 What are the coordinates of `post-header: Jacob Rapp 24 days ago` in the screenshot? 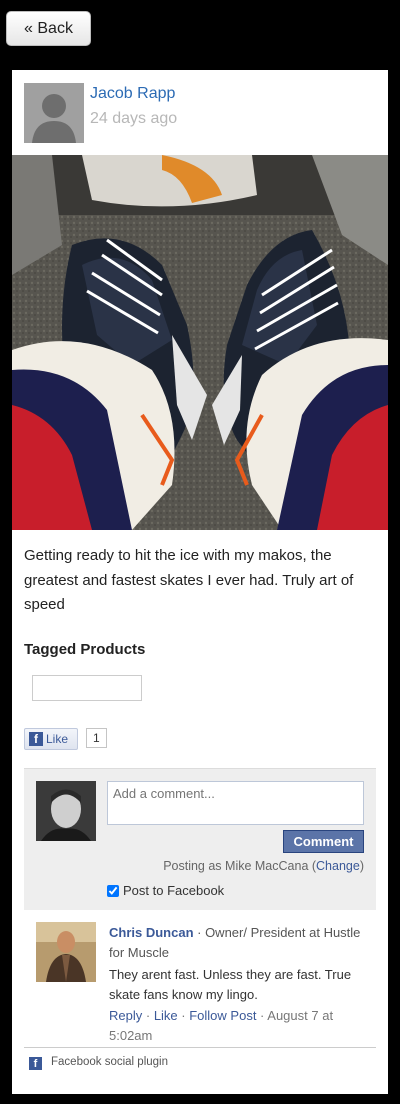 It's located at (199, 113).